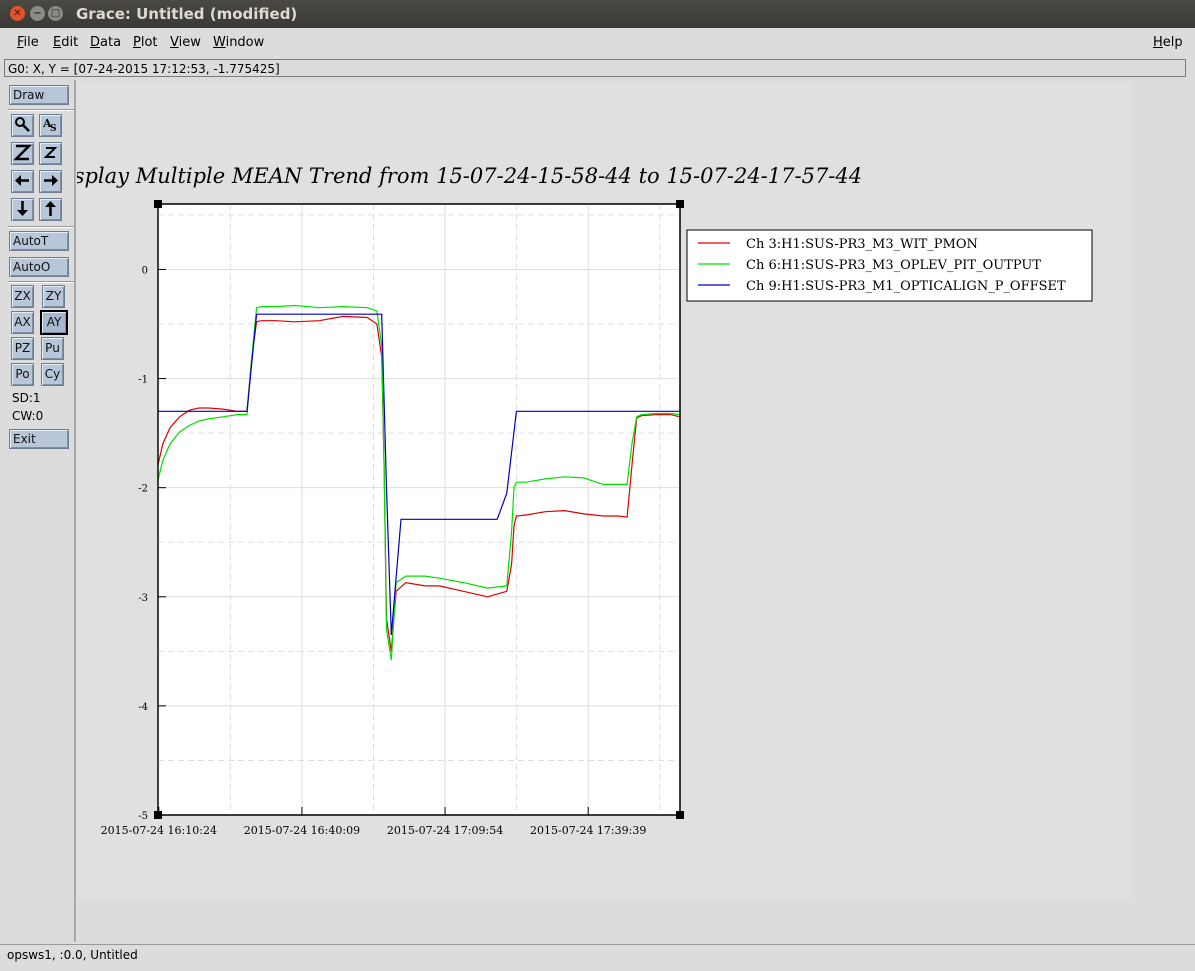 The height and width of the screenshot is (971, 1195). I want to click on status-text: opsws1, :0.0, Untitled, so click(72, 955).